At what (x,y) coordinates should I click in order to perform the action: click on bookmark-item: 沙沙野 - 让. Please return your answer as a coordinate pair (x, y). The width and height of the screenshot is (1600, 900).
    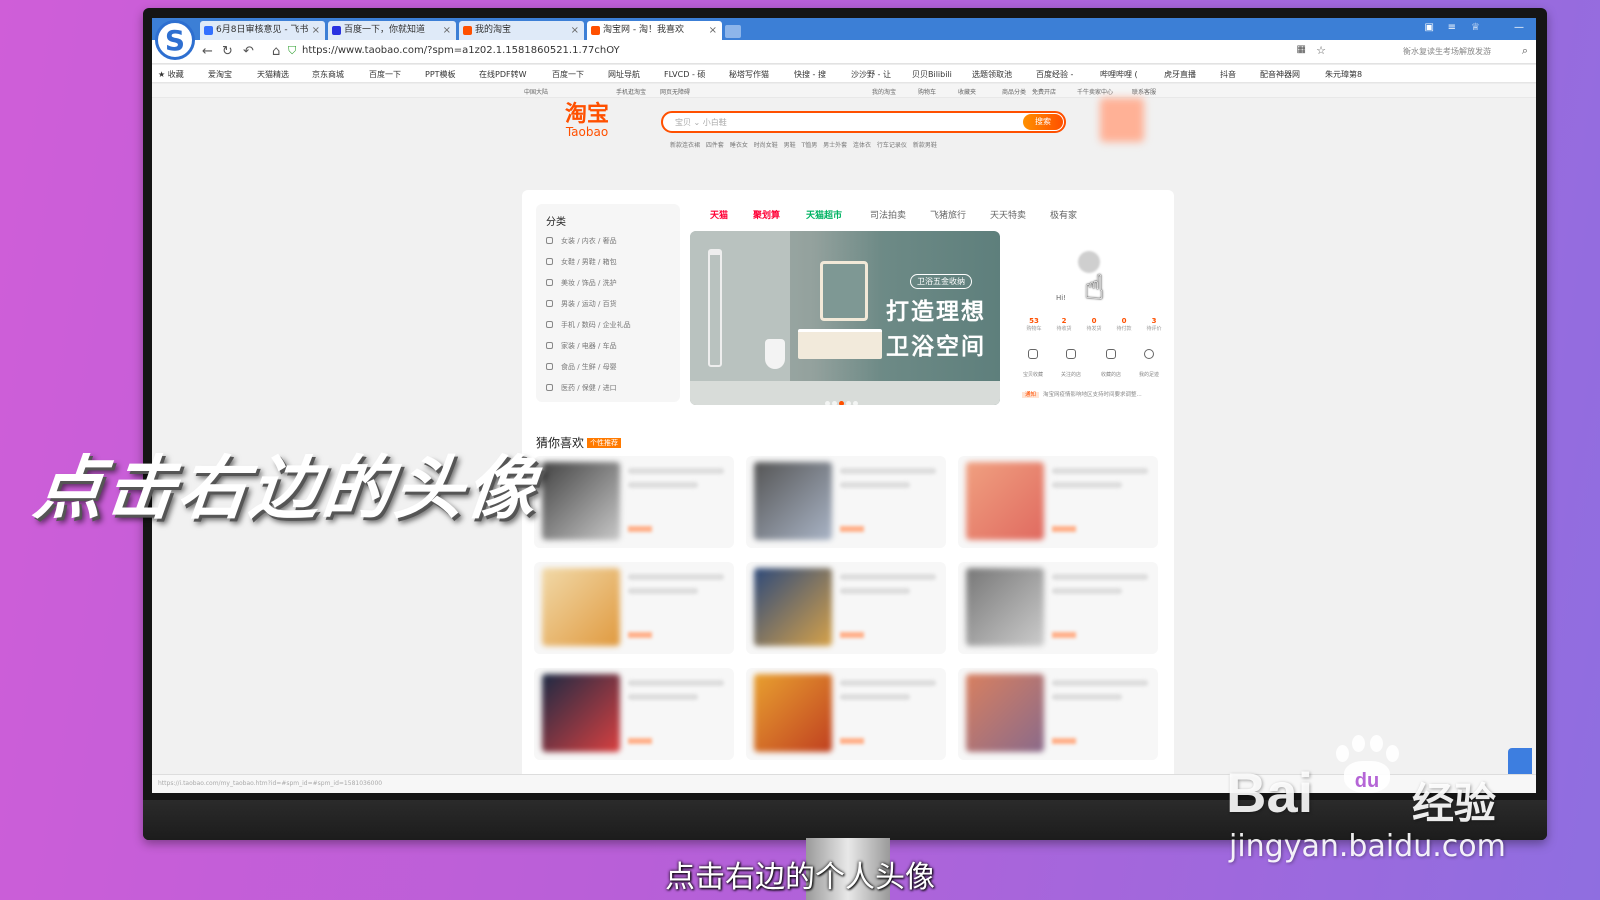
    Looking at the image, I should click on (871, 74).